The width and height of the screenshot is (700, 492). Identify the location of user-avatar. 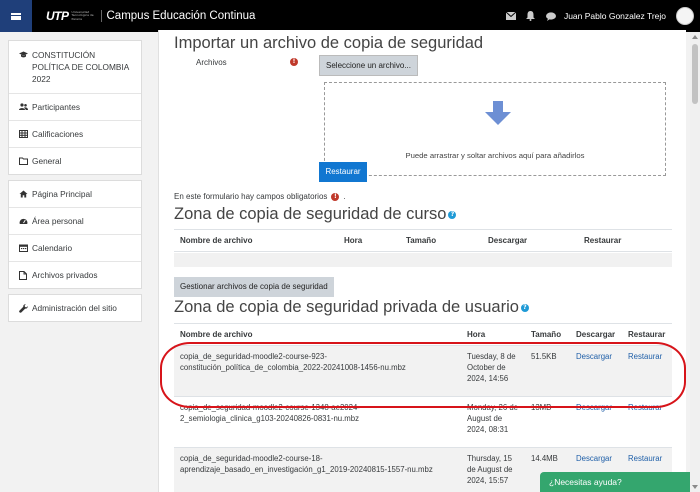
(685, 16).